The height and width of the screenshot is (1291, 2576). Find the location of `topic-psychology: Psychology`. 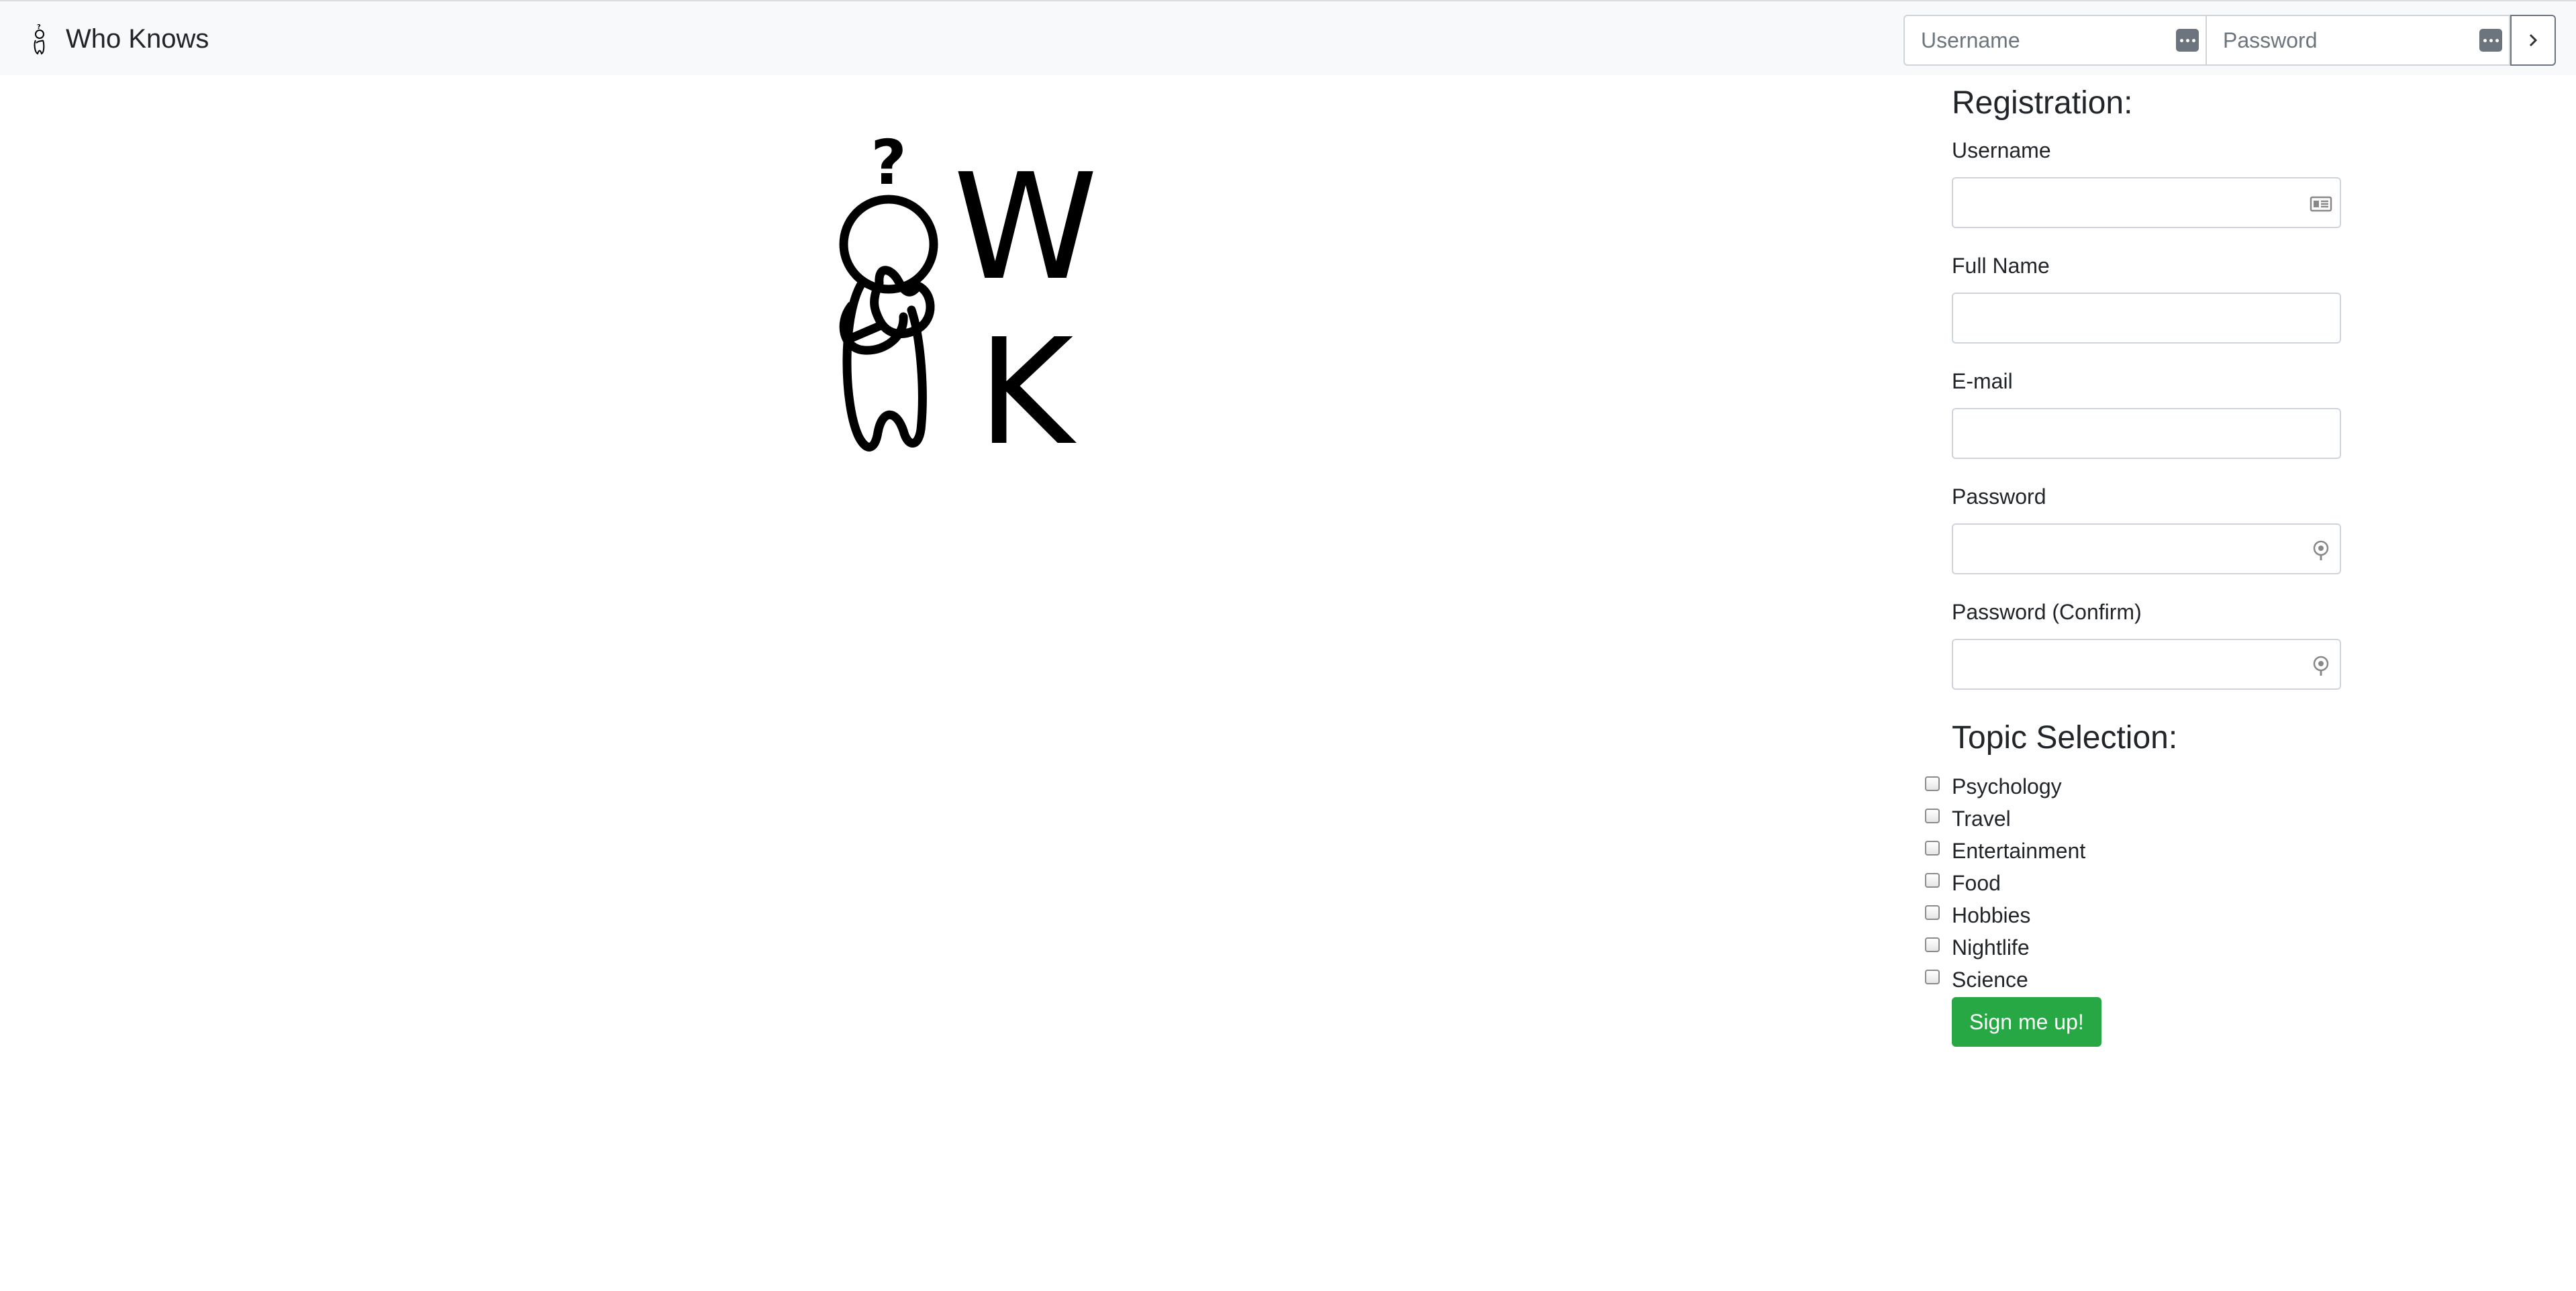

topic-psychology: Psychology is located at coordinates (2133, 786).